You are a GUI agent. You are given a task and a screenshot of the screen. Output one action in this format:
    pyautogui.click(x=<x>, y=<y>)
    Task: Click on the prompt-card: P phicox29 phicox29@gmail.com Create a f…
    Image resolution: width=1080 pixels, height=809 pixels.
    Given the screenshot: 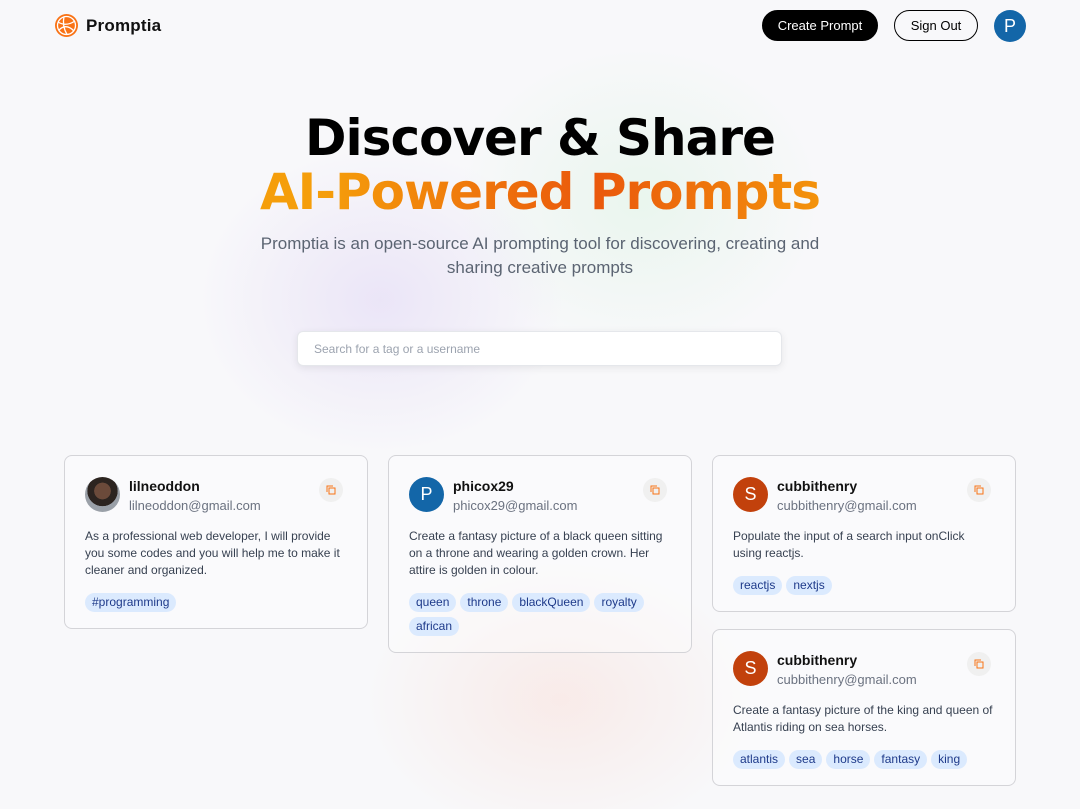 What is the action you would take?
    pyautogui.click(x=540, y=554)
    